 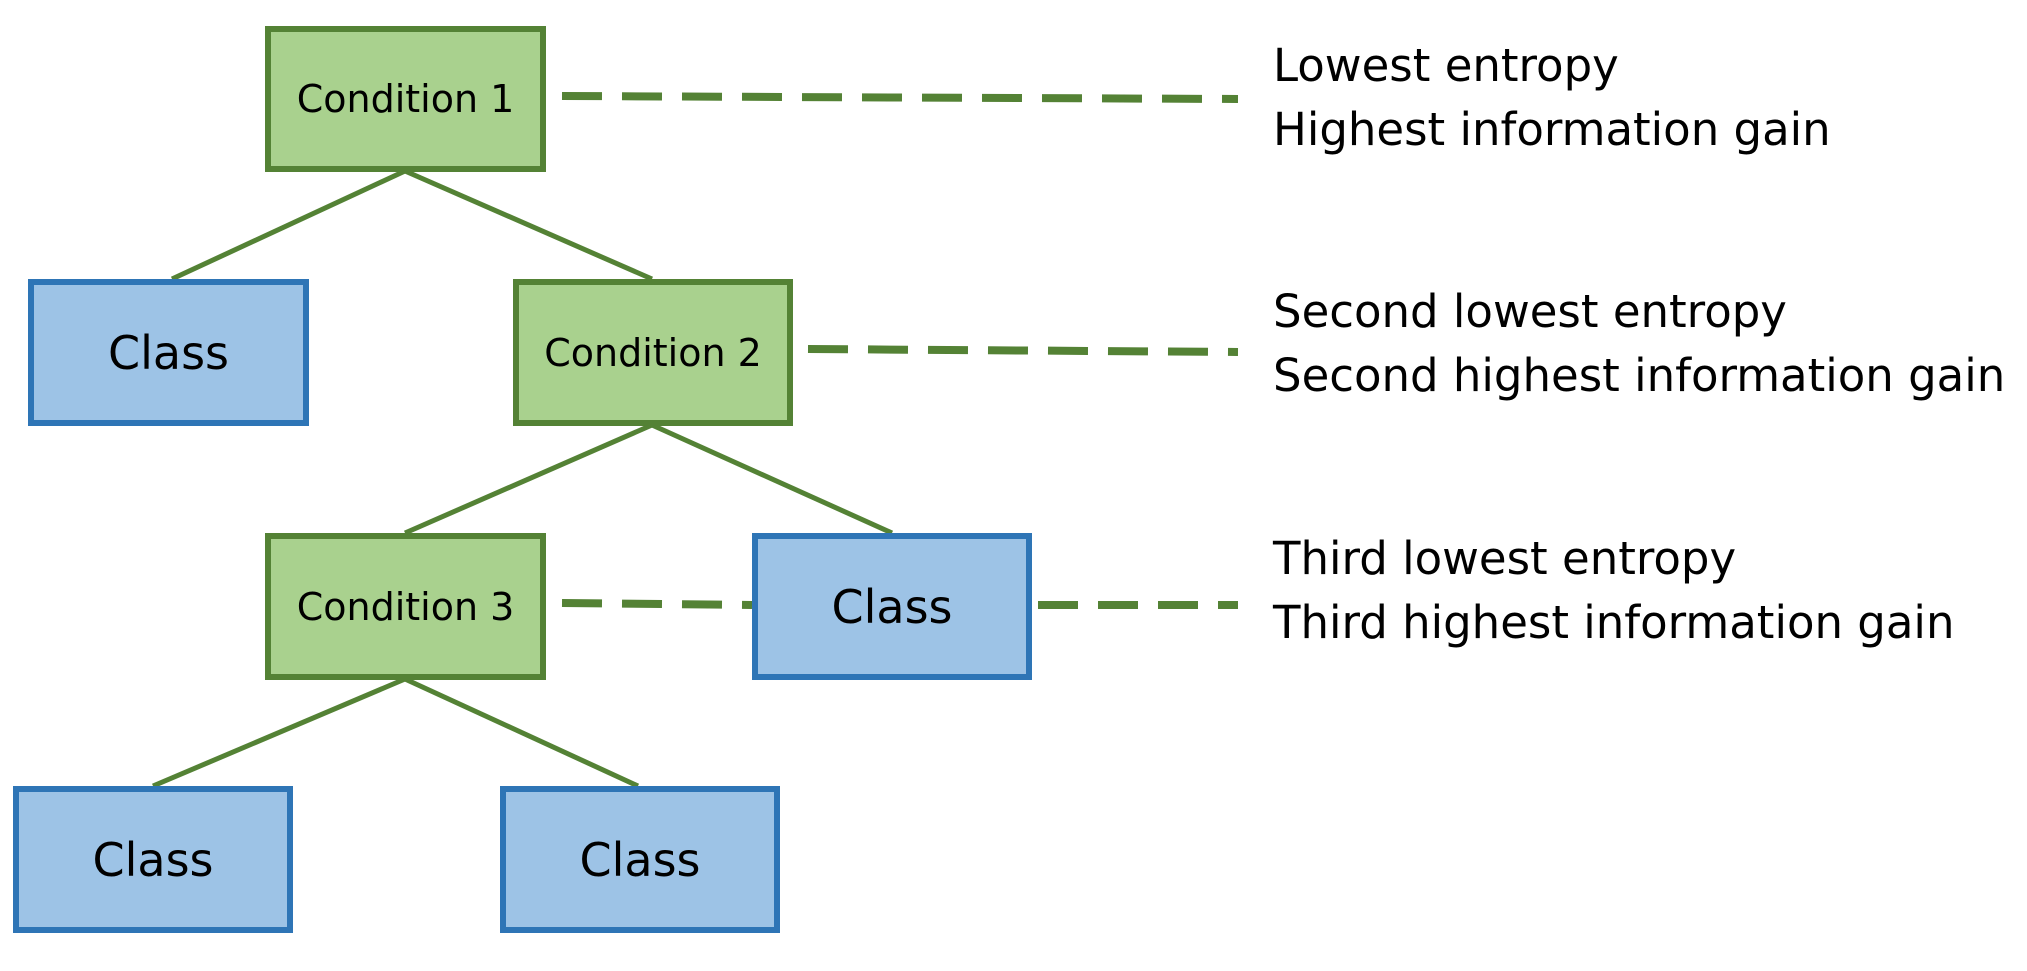 I want to click on class-node-level3-left: Class, so click(x=153, y=859).